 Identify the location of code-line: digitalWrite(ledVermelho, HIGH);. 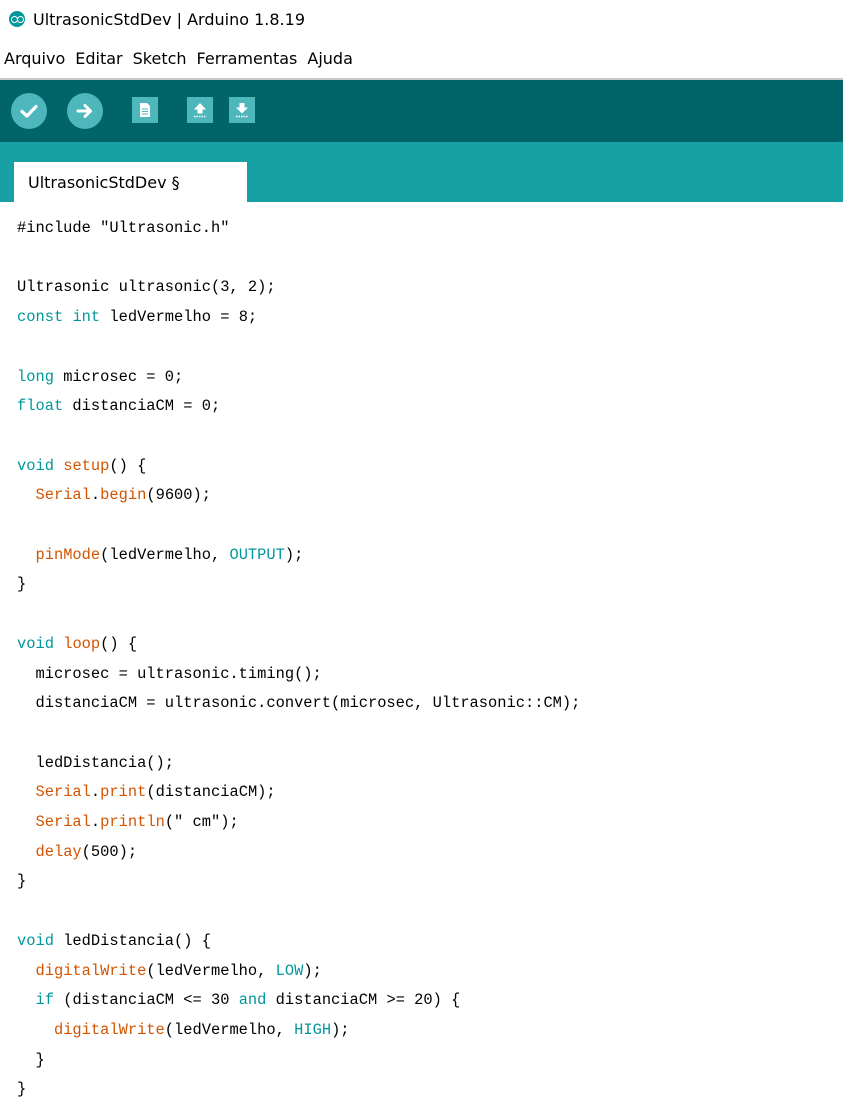
(183, 1030).